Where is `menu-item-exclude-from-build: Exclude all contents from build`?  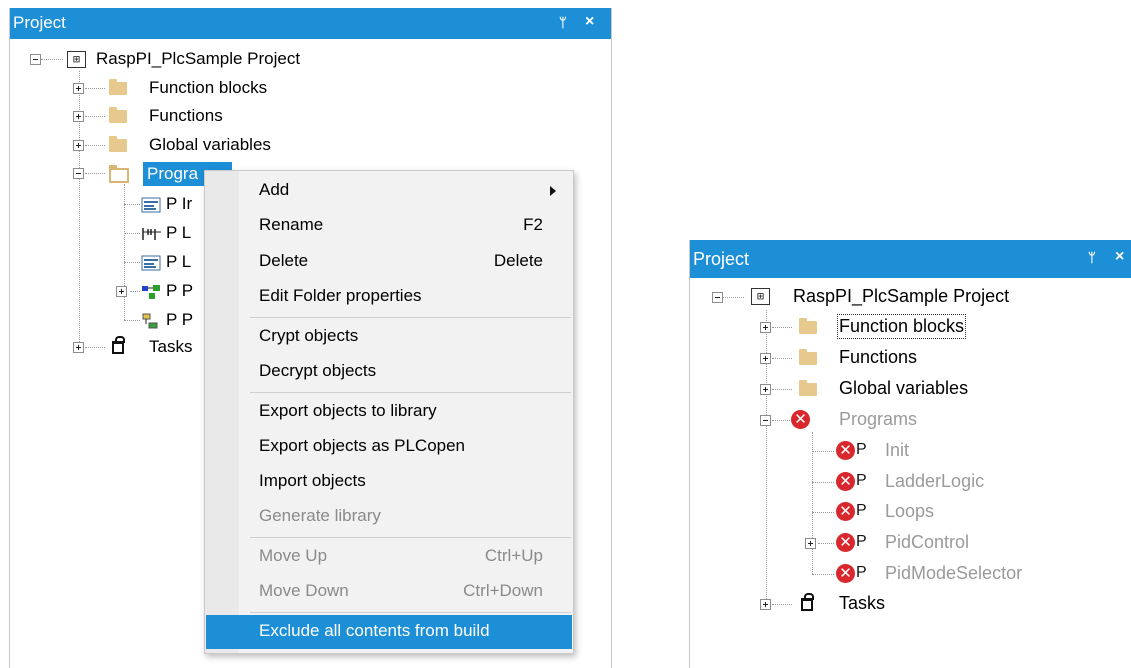
menu-item-exclude-from-build: Exclude all contents from build is located at coordinates (389, 632).